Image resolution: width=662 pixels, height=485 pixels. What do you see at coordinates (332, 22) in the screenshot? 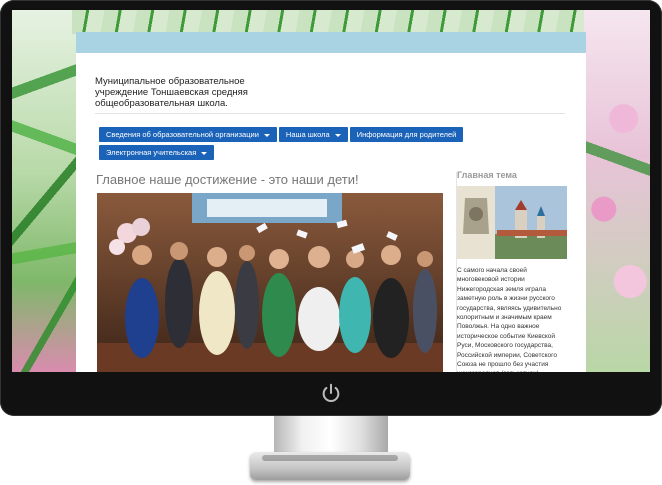
I see `background-leaves-top` at bounding box center [332, 22].